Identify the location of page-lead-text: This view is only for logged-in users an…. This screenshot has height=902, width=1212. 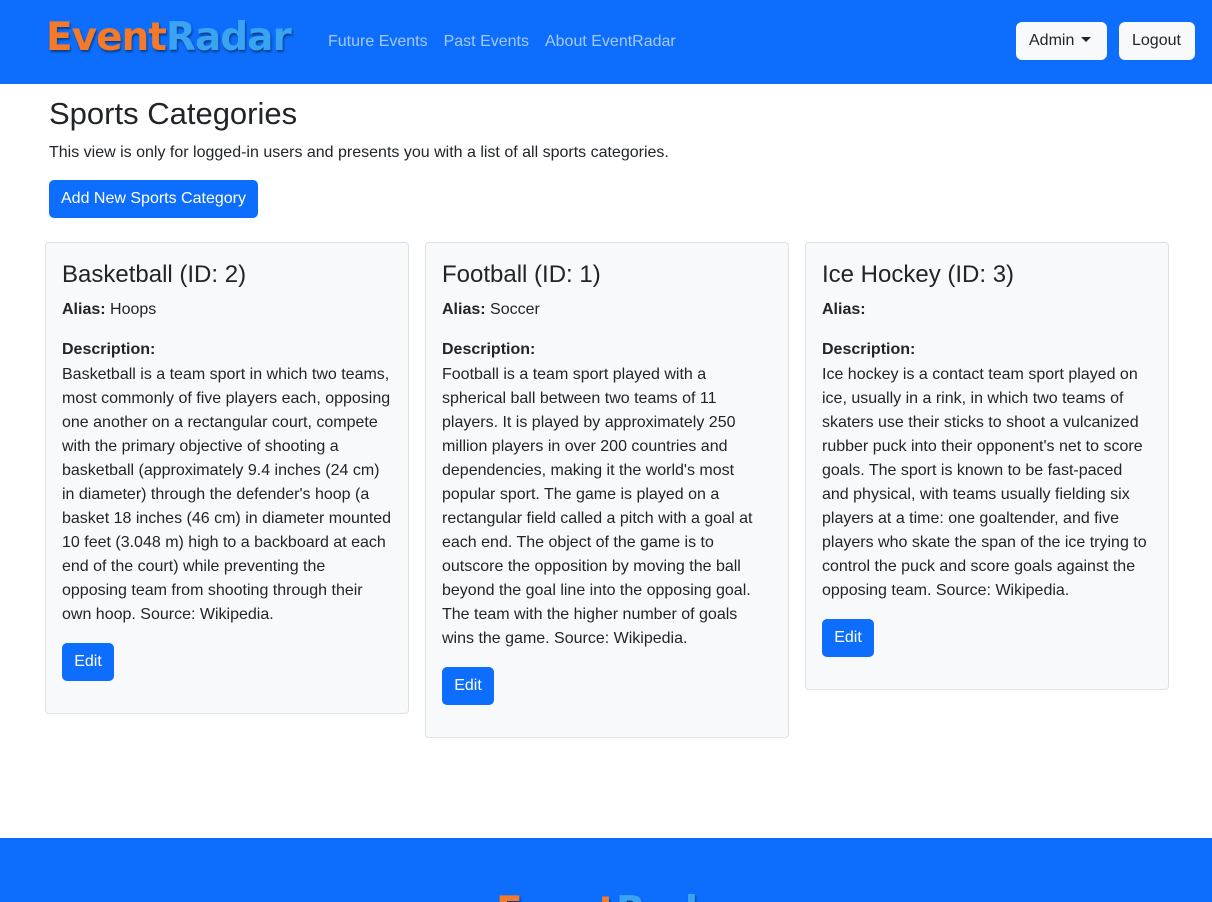
(359, 152).